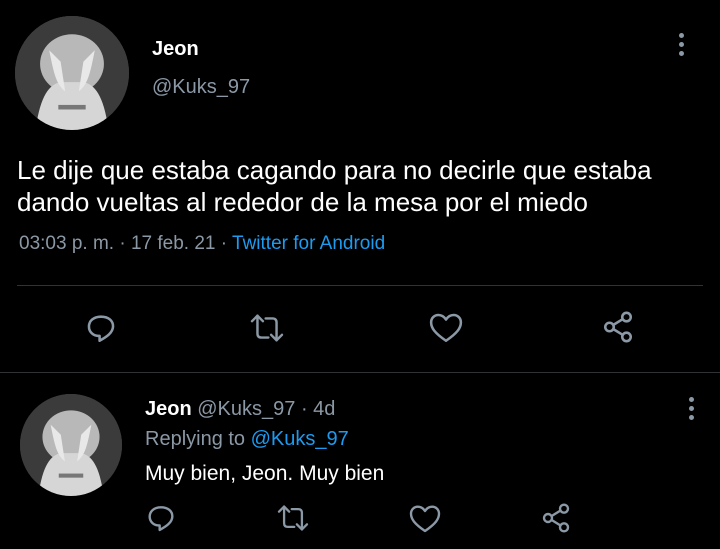 The height and width of the screenshot is (549, 720). What do you see at coordinates (168, 409) in the screenshot?
I see `reply-author-name: Jeon` at bounding box center [168, 409].